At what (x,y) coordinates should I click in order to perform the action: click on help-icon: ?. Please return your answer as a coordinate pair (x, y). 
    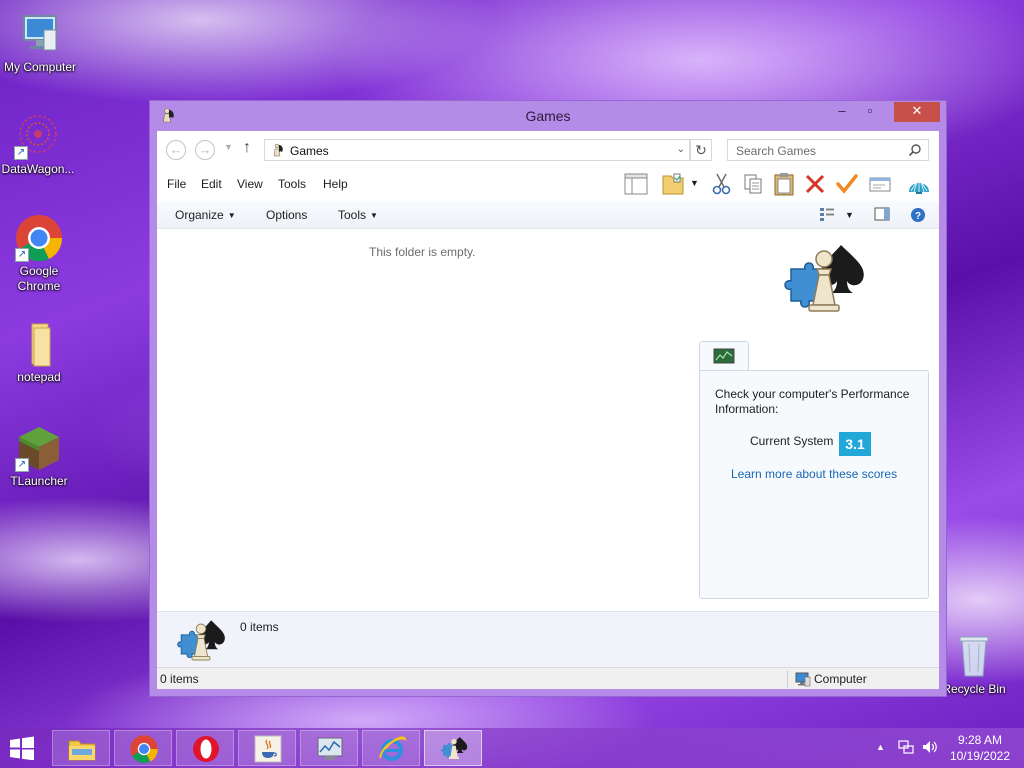
    Looking at the image, I should click on (918, 215).